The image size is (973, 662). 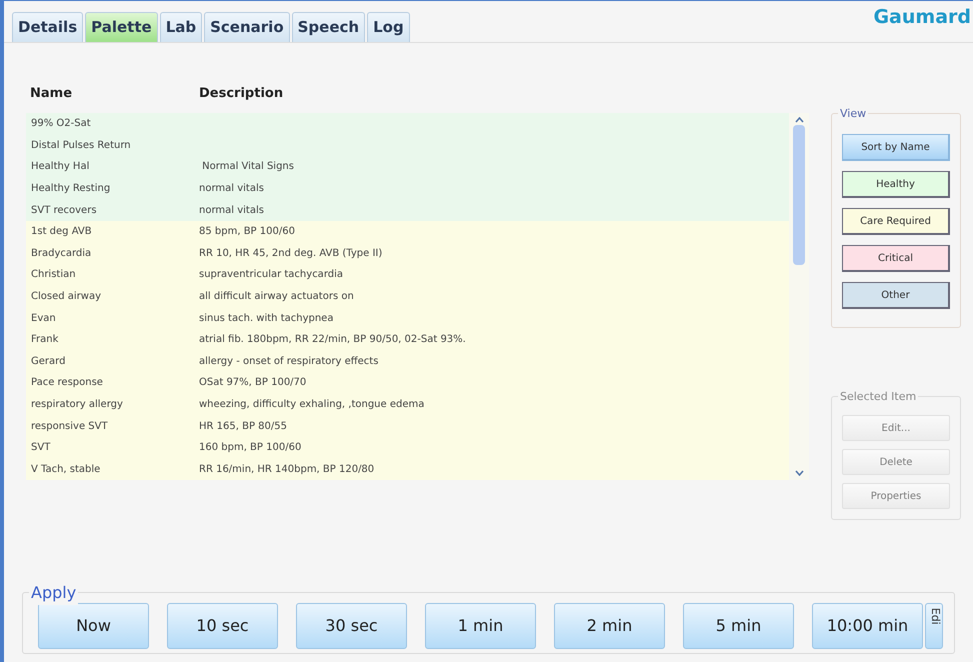 What do you see at coordinates (407, 124) in the screenshot?
I see `table-row: 99% O2-Sat` at bounding box center [407, 124].